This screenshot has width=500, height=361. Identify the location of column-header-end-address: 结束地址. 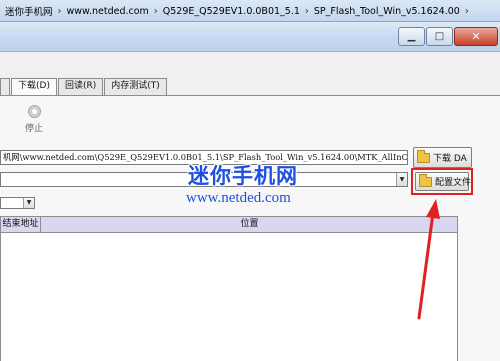
(21, 224).